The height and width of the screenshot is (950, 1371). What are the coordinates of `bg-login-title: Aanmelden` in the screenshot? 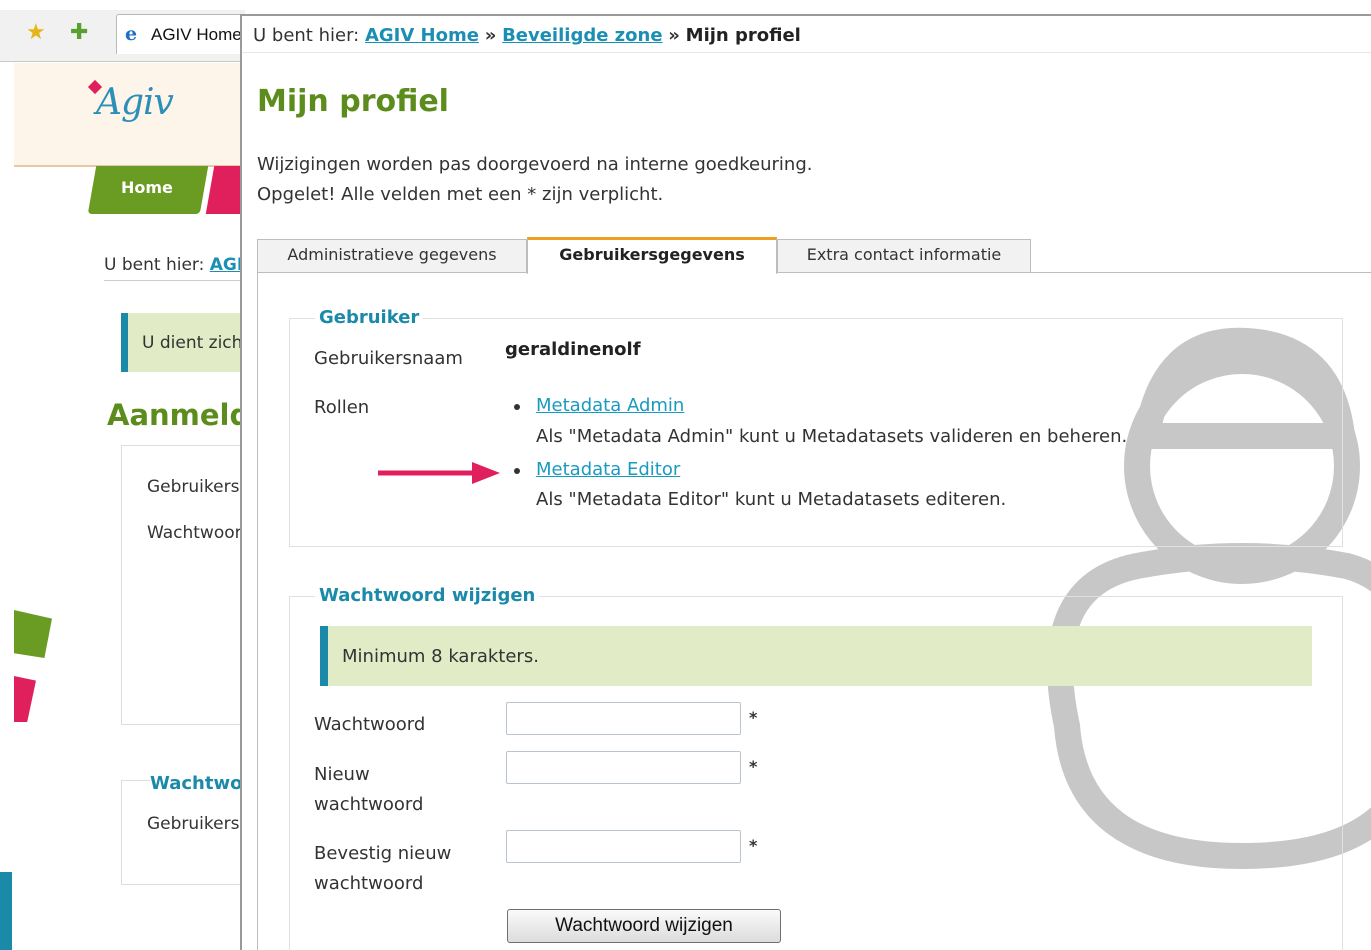 It's located at (176, 415).